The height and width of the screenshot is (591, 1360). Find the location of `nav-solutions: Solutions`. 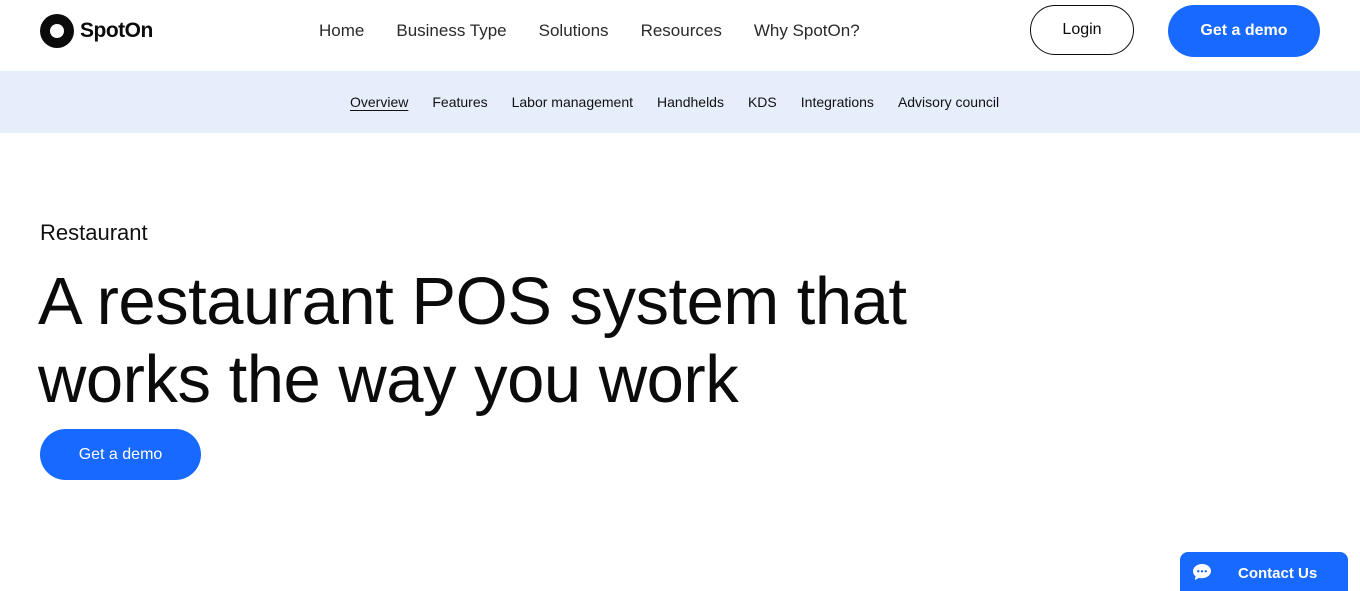

nav-solutions: Solutions is located at coordinates (574, 31).